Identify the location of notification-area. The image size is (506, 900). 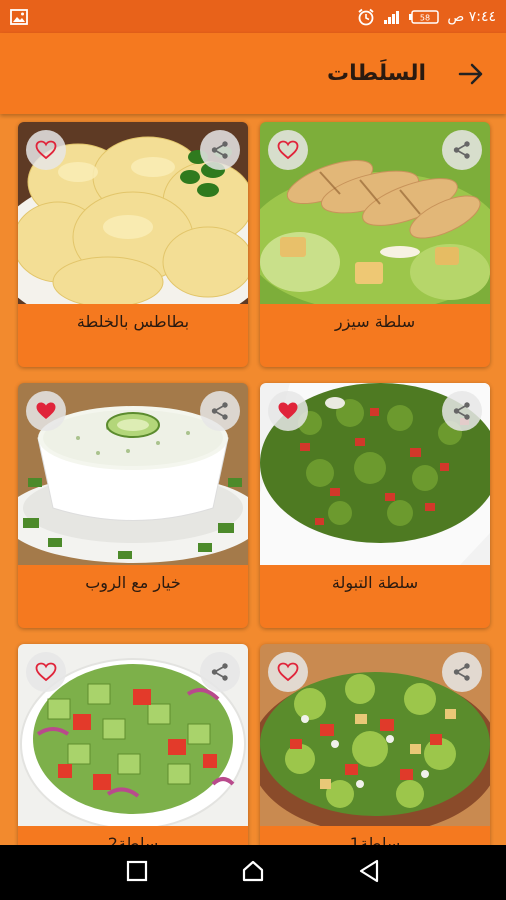
(19, 16).